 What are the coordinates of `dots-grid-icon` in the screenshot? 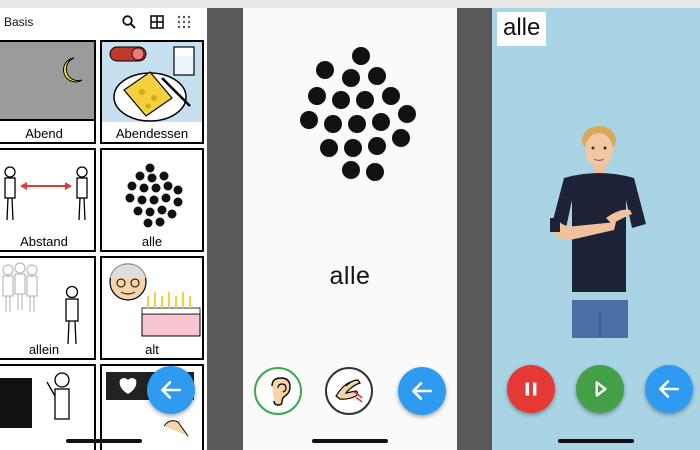 It's located at (184, 22).